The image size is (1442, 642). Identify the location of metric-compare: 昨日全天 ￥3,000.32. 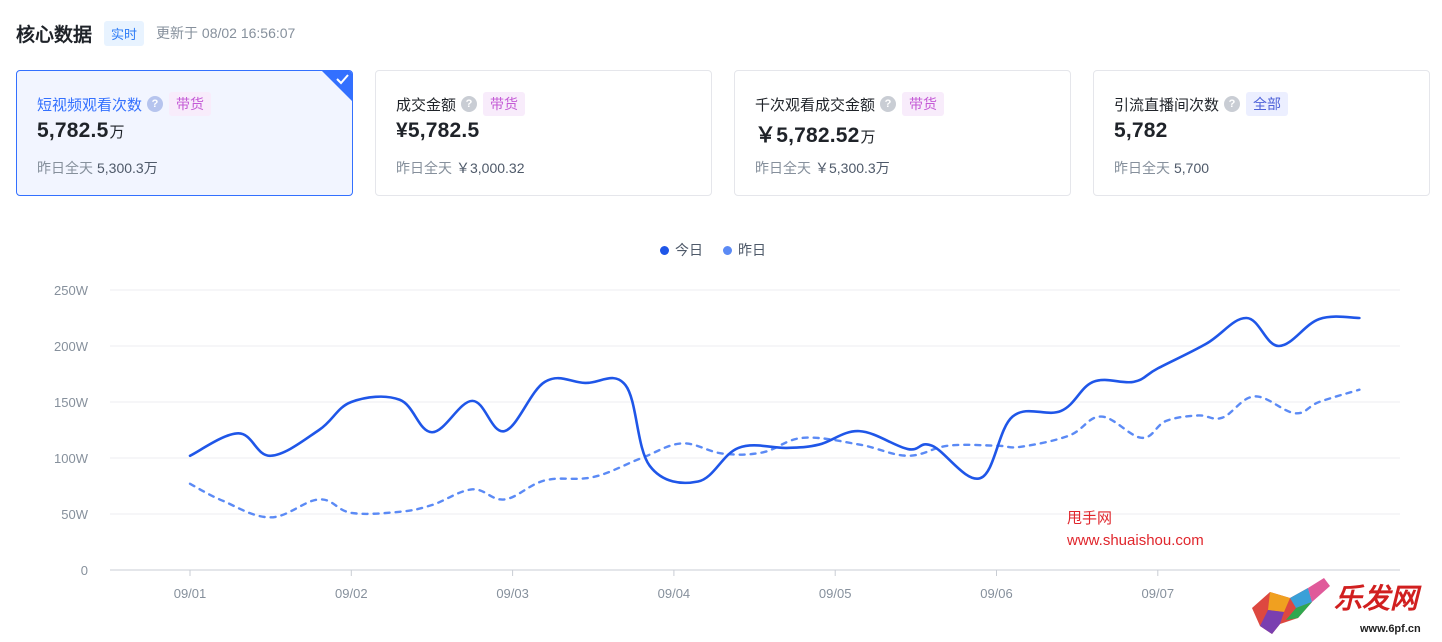
(460, 168).